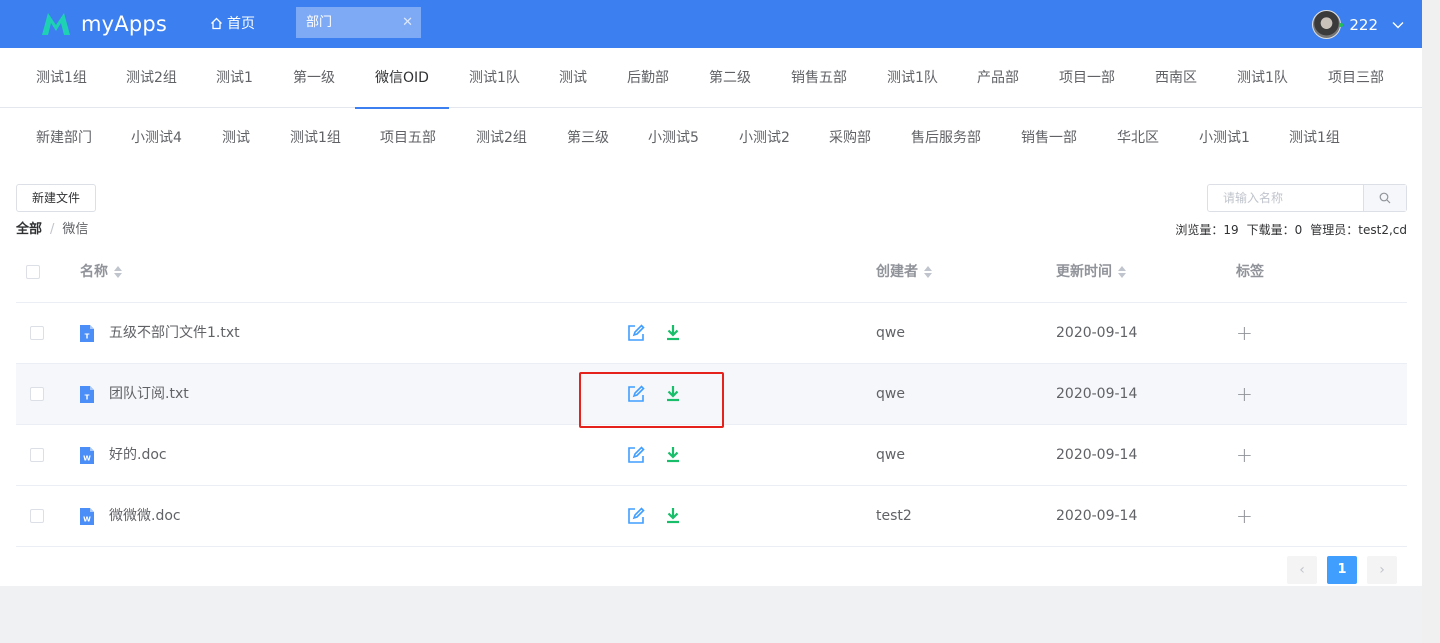  What do you see at coordinates (1382, 570) in the screenshot?
I see `next-page-button: ›` at bounding box center [1382, 570].